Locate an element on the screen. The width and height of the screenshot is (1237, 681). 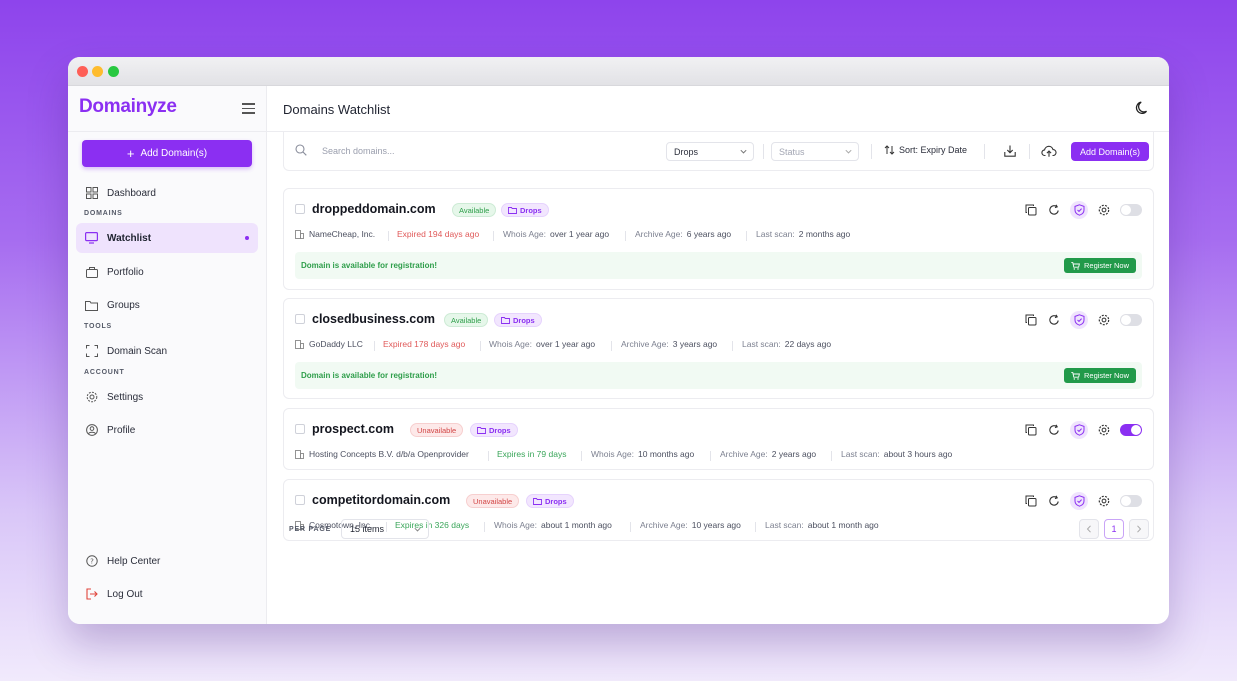
brand-row: Domainyze is located at coordinates (167, 109).